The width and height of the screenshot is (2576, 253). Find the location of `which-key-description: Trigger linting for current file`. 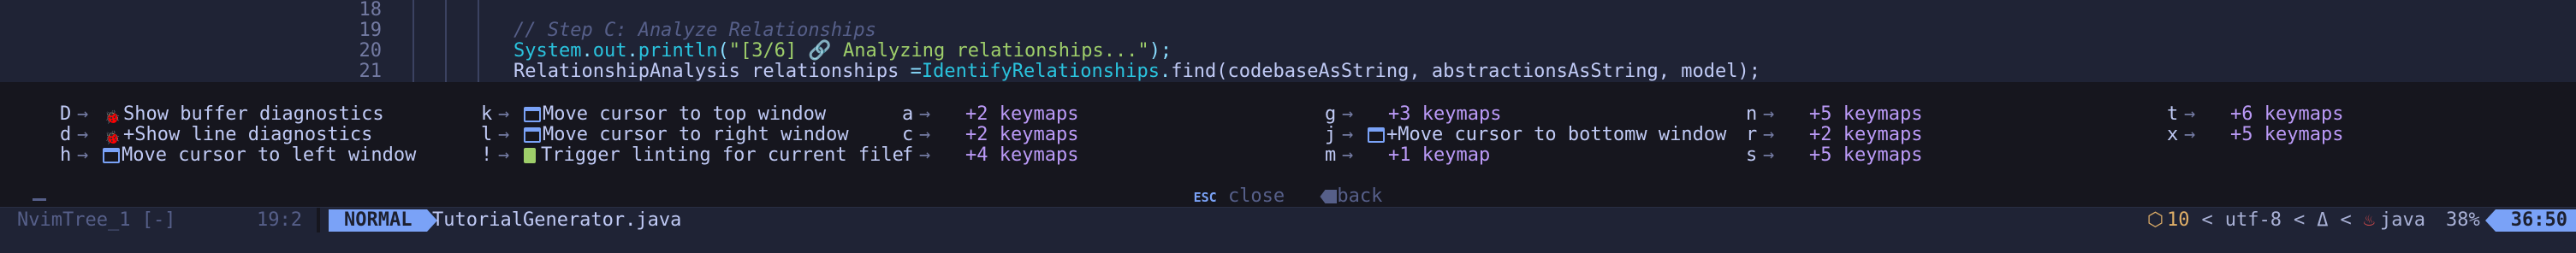

which-key-description: Trigger linting for current file is located at coordinates (722, 155).